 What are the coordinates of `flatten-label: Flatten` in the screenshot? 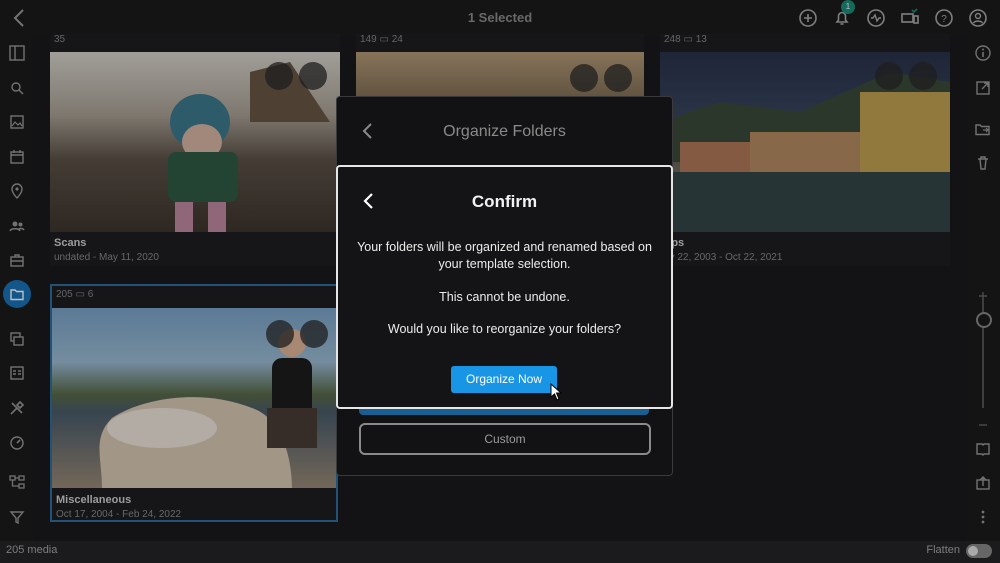 It's located at (943, 550).